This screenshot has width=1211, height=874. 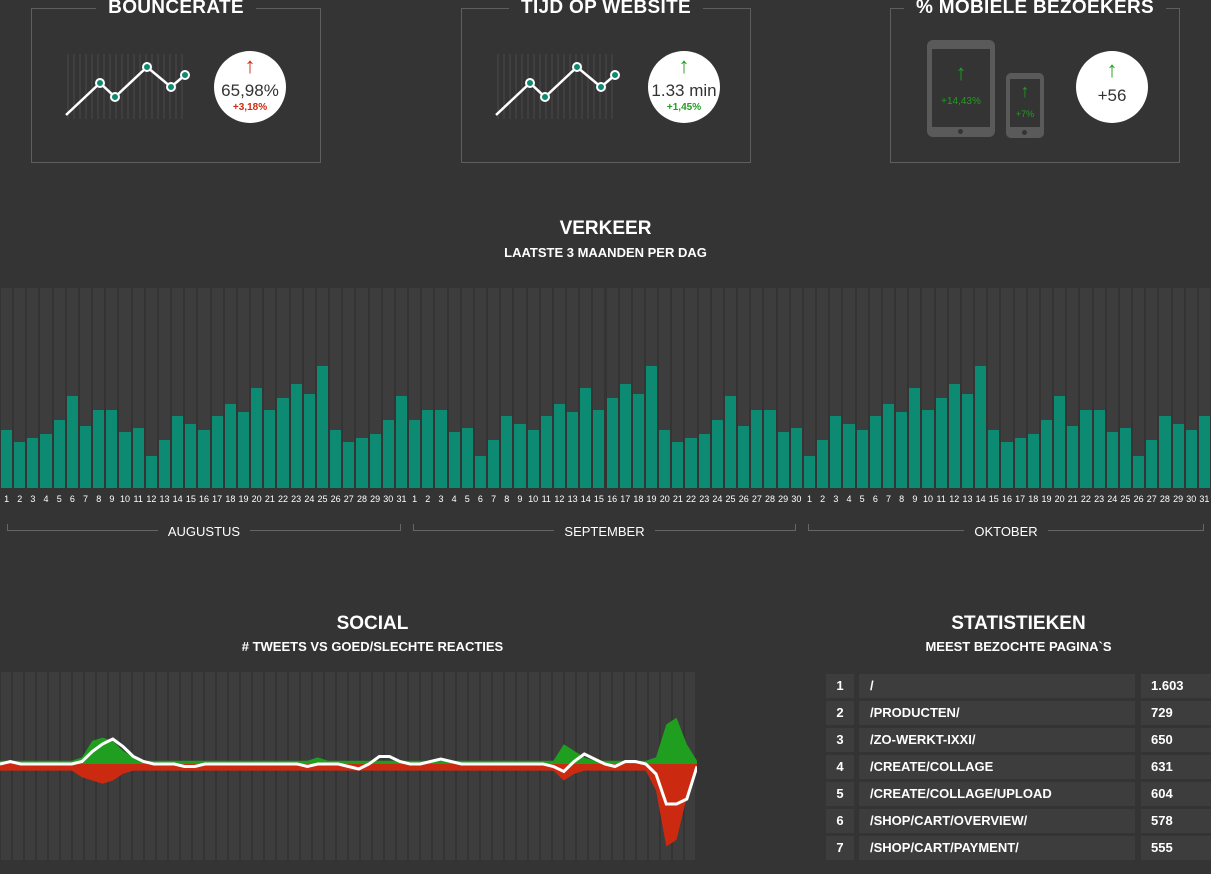 What do you see at coordinates (954, 499) in the screenshot?
I see `day-label: 12` at bounding box center [954, 499].